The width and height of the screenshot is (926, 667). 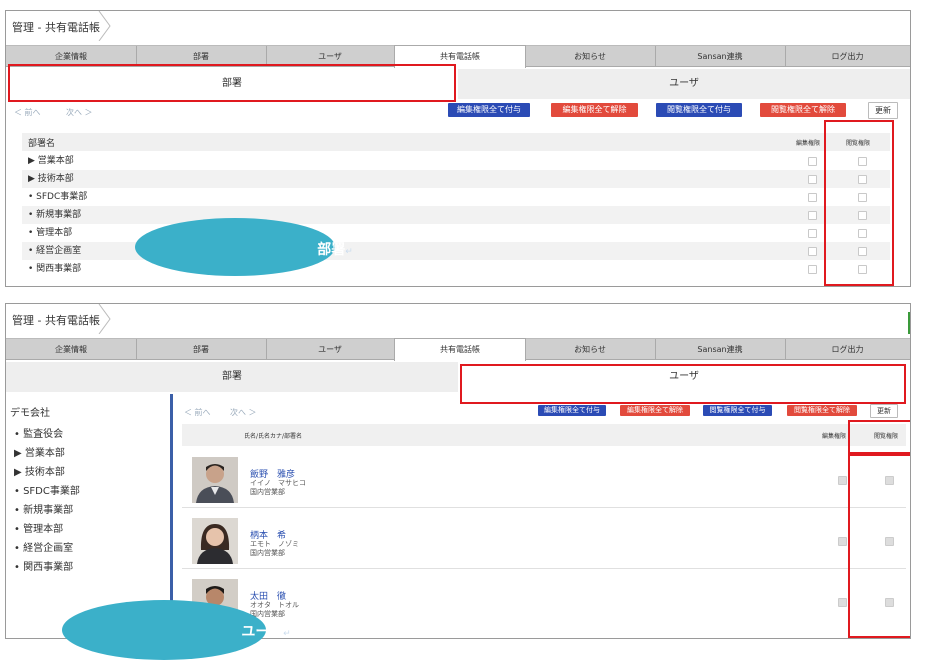 What do you see at coordinates (456, 215) in the screenshot?
I see `dept-row: • 新規事業部` at bounding box center [456, 215].